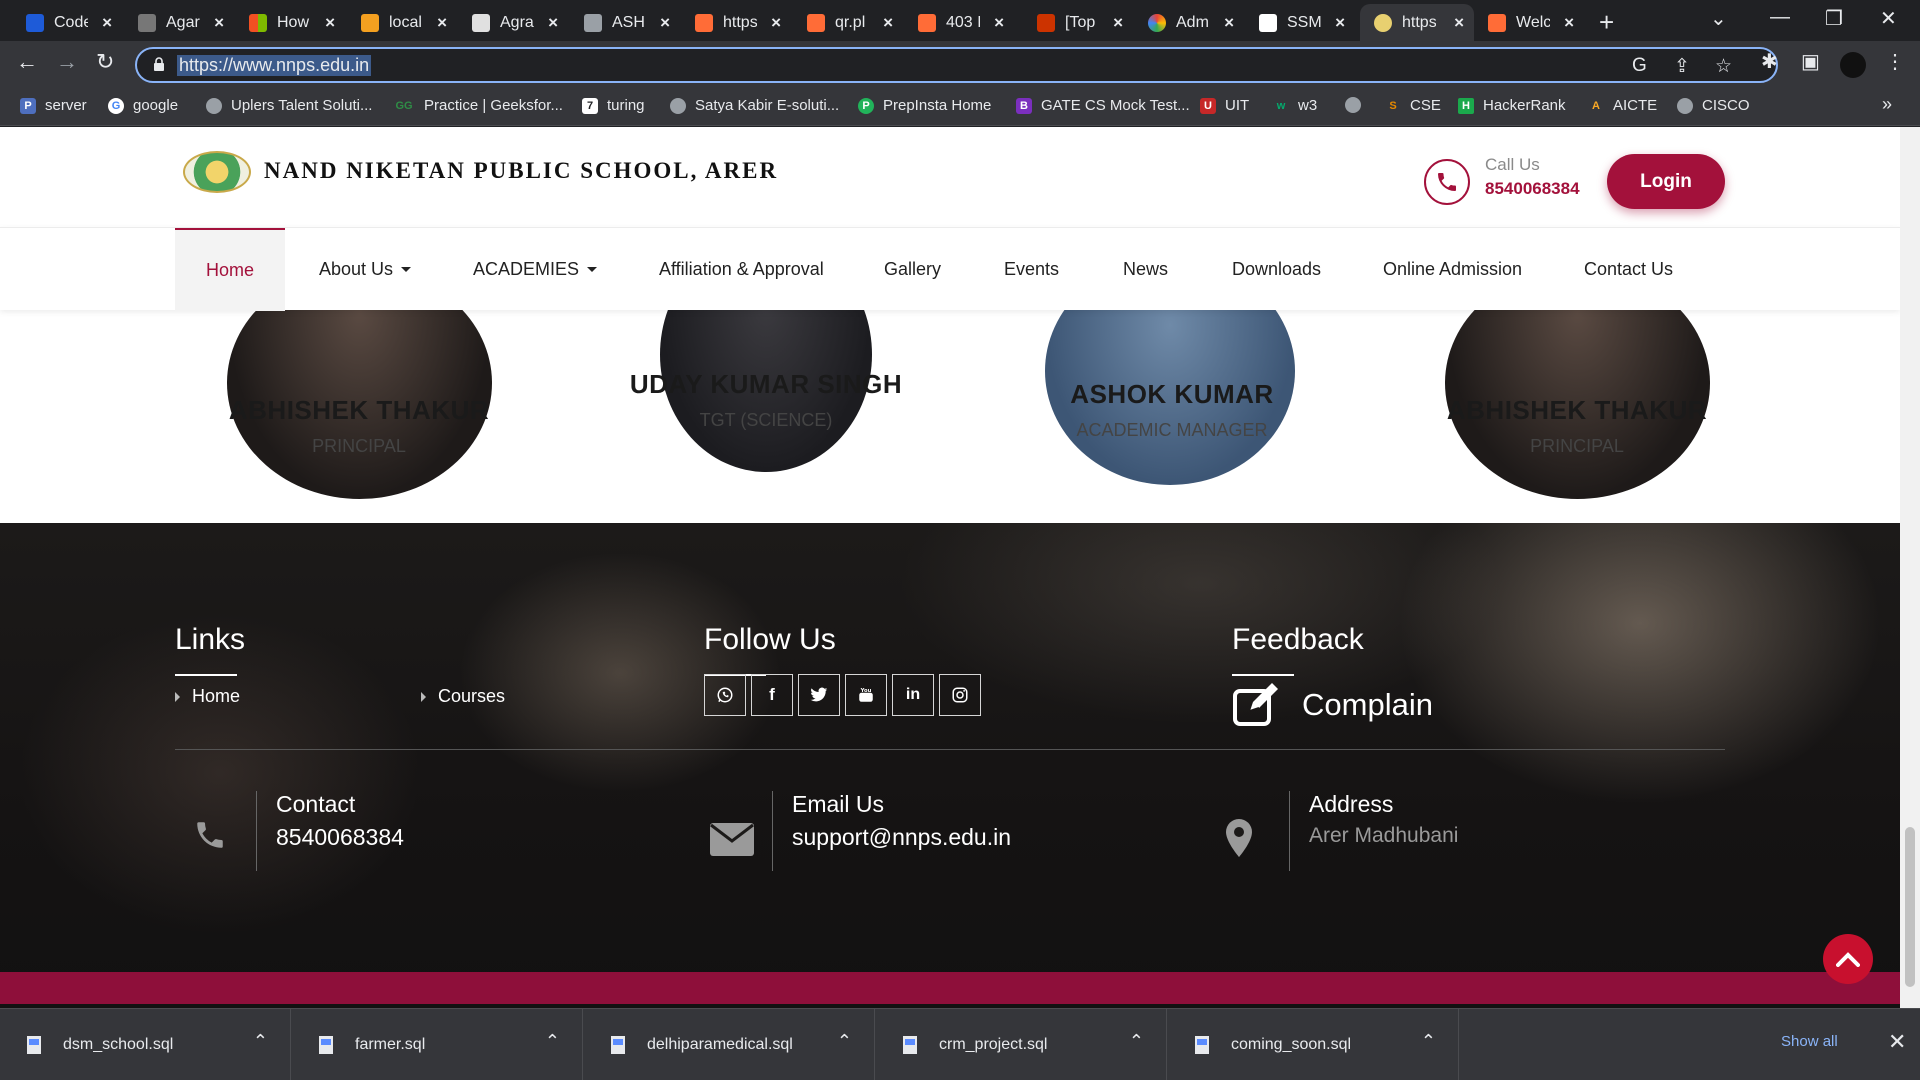 The height and width of the screenshot is (1080, 1920). What do you see at coordinates (959, 22) in the screenshot?
I see `browser-tab: 403 I ×` at bounding box center [959, 22].